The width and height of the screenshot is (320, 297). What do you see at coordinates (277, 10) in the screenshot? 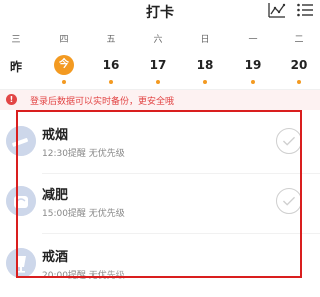
I see `line-chart-icon` at bounding box center [277, 10].